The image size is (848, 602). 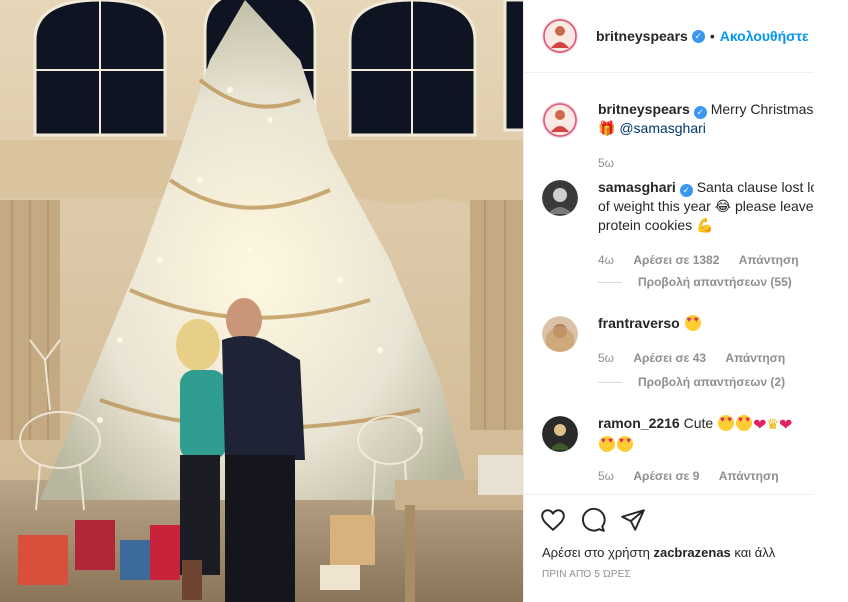 I want to click on comment-time: 4ω, so click(x=606, y=260).